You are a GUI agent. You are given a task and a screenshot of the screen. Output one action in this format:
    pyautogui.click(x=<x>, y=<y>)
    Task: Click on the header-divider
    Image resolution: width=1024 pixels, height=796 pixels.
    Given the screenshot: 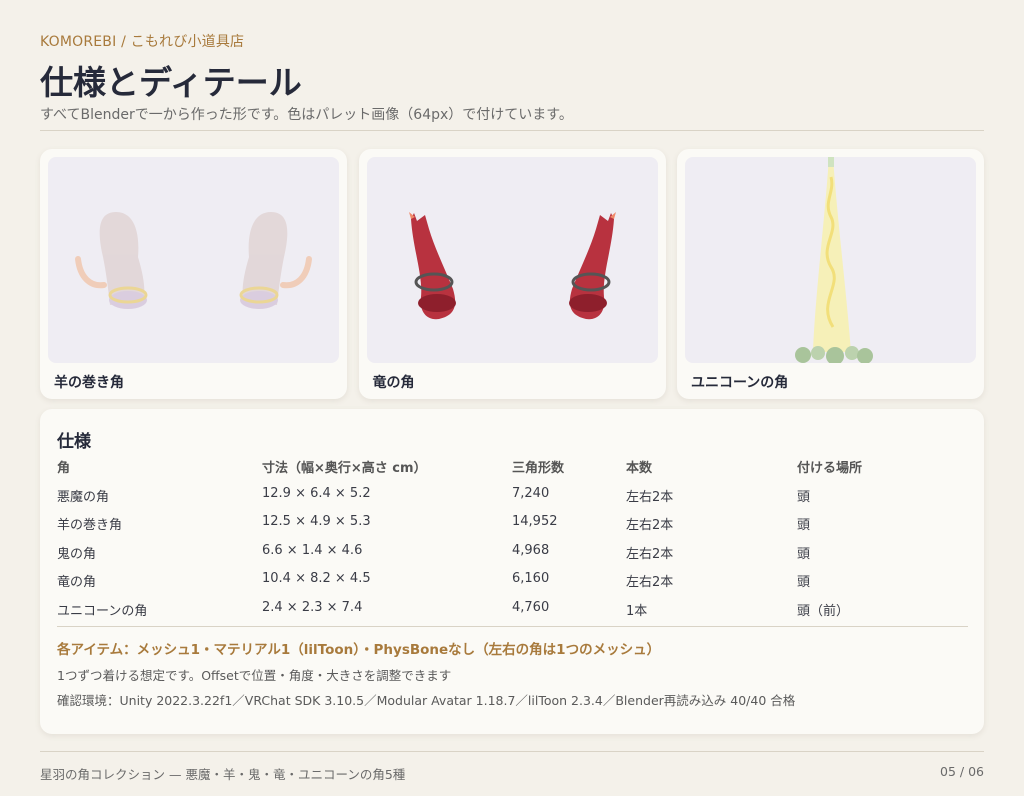 What is the action you would take?
    pyautogui.click(x=512, y=130)
    